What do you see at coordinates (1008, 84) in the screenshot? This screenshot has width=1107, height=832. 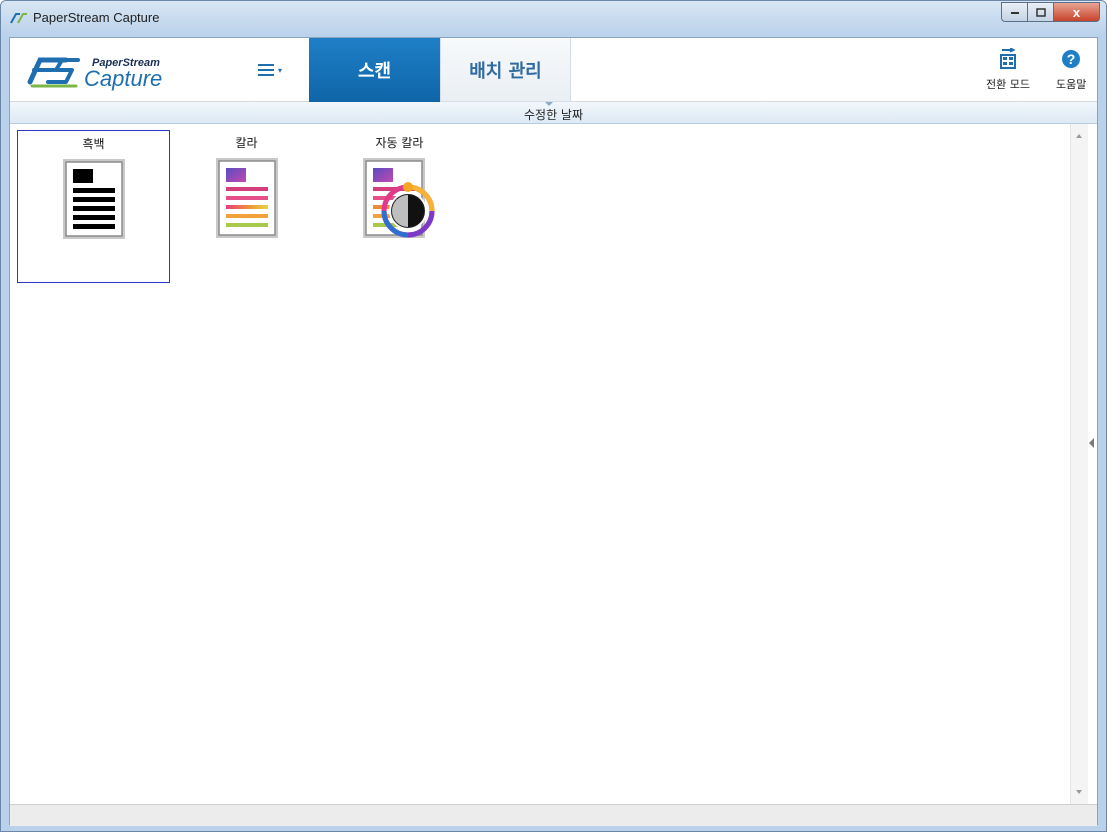 I see `switch-mode-label: 전환 모드` at bounding box center [1008, 84].